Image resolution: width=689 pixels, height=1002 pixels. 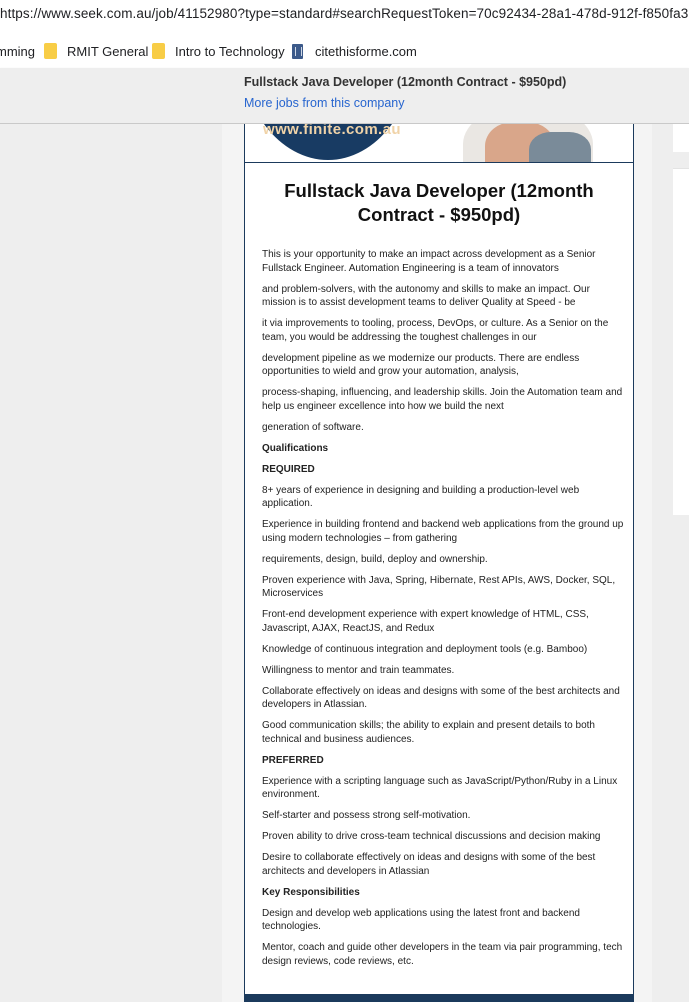 I want to click on bookmark-folder-intro-to-technology: Intro to Technology, so click(x=218, y=51).